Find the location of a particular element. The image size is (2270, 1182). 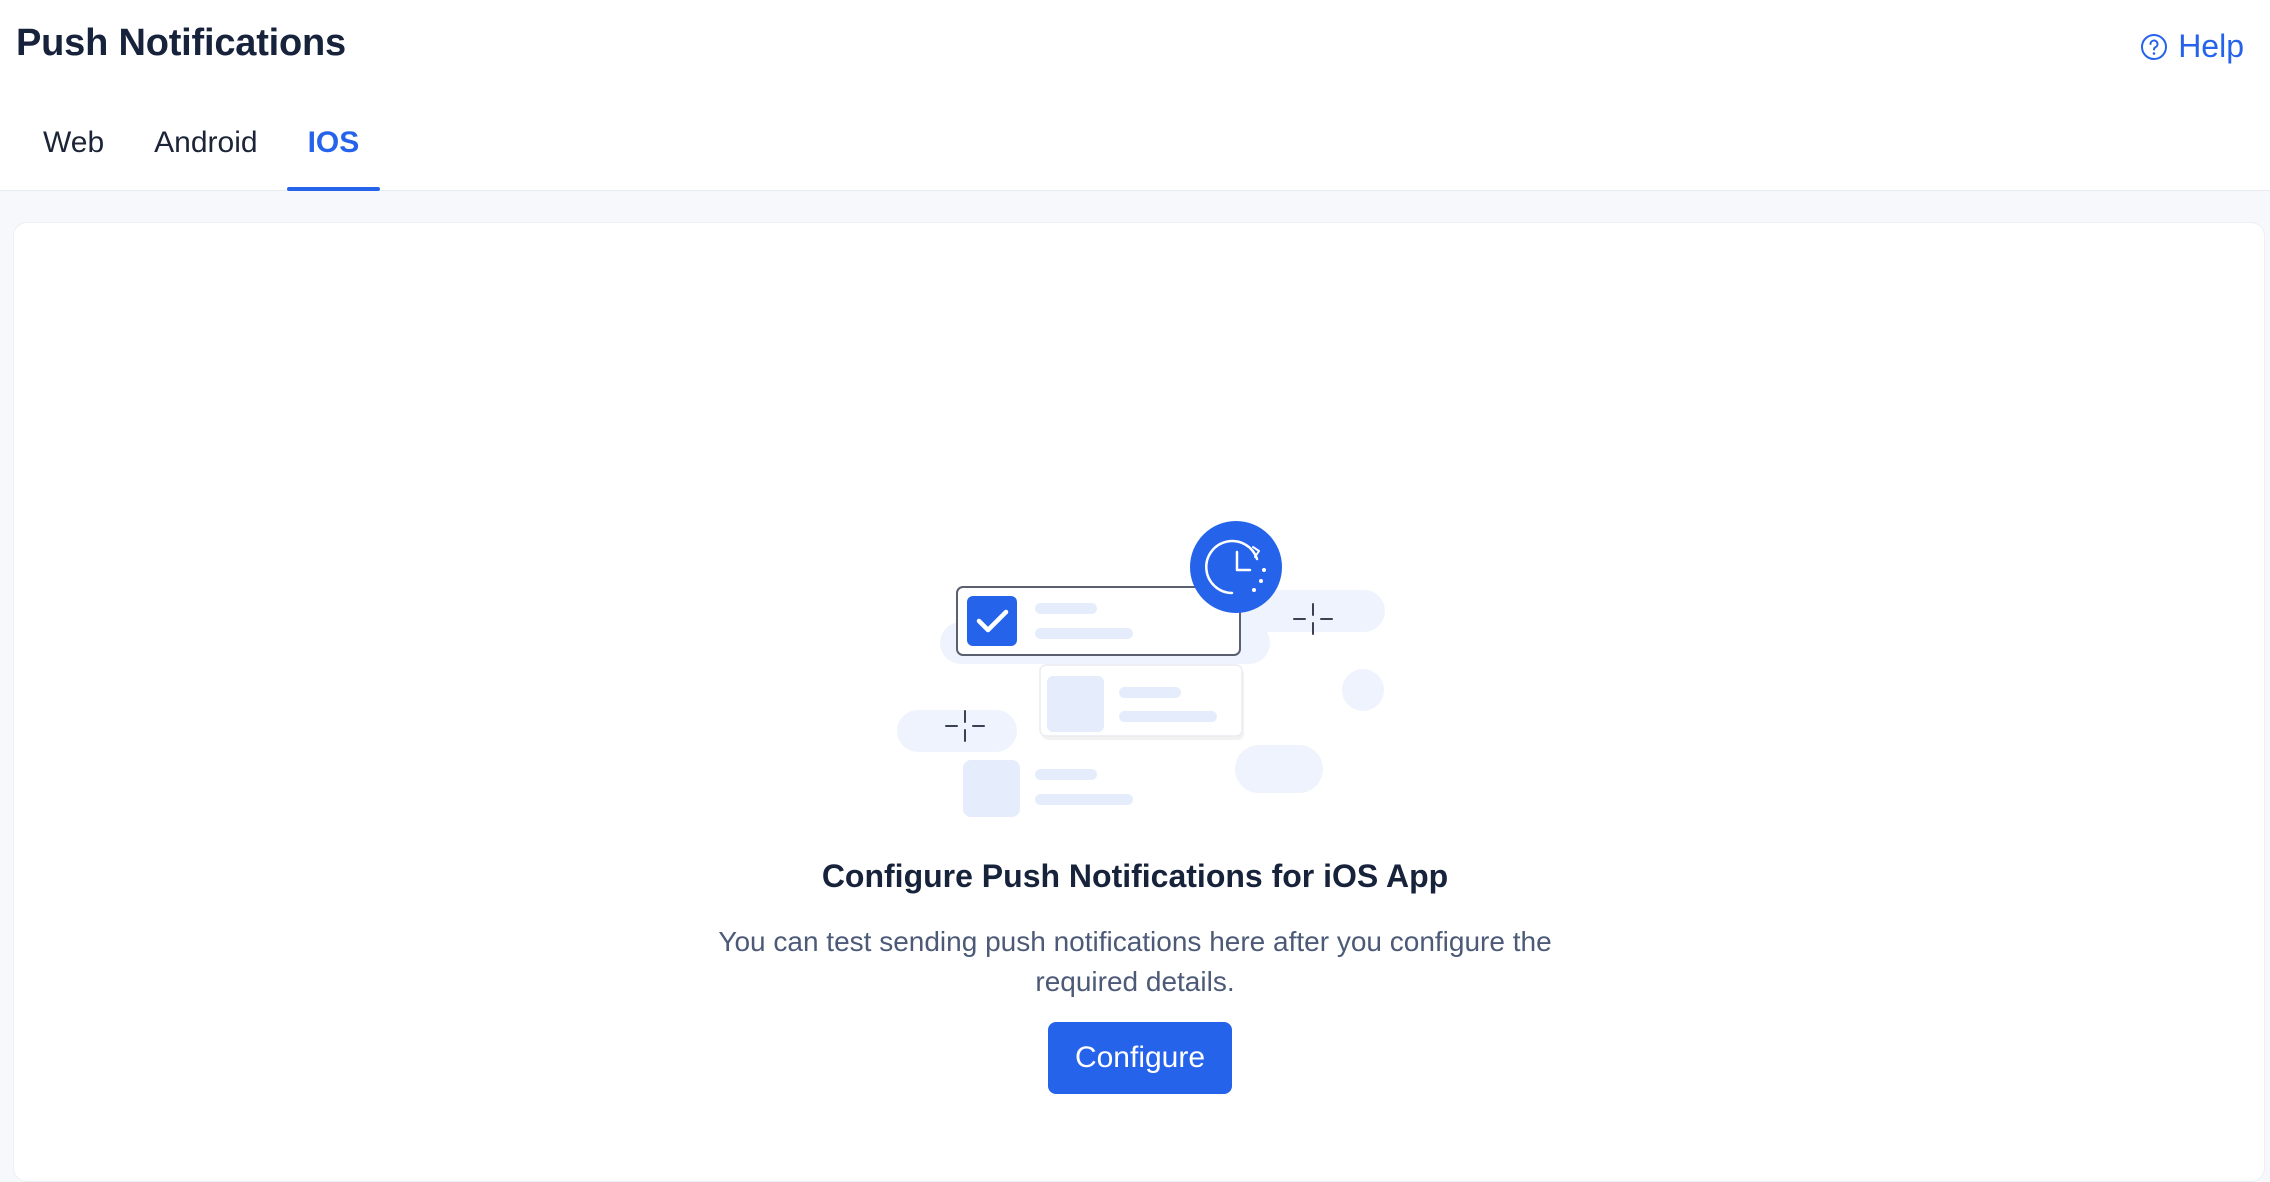

help-link: Help is located at coordinates (2192, 46).